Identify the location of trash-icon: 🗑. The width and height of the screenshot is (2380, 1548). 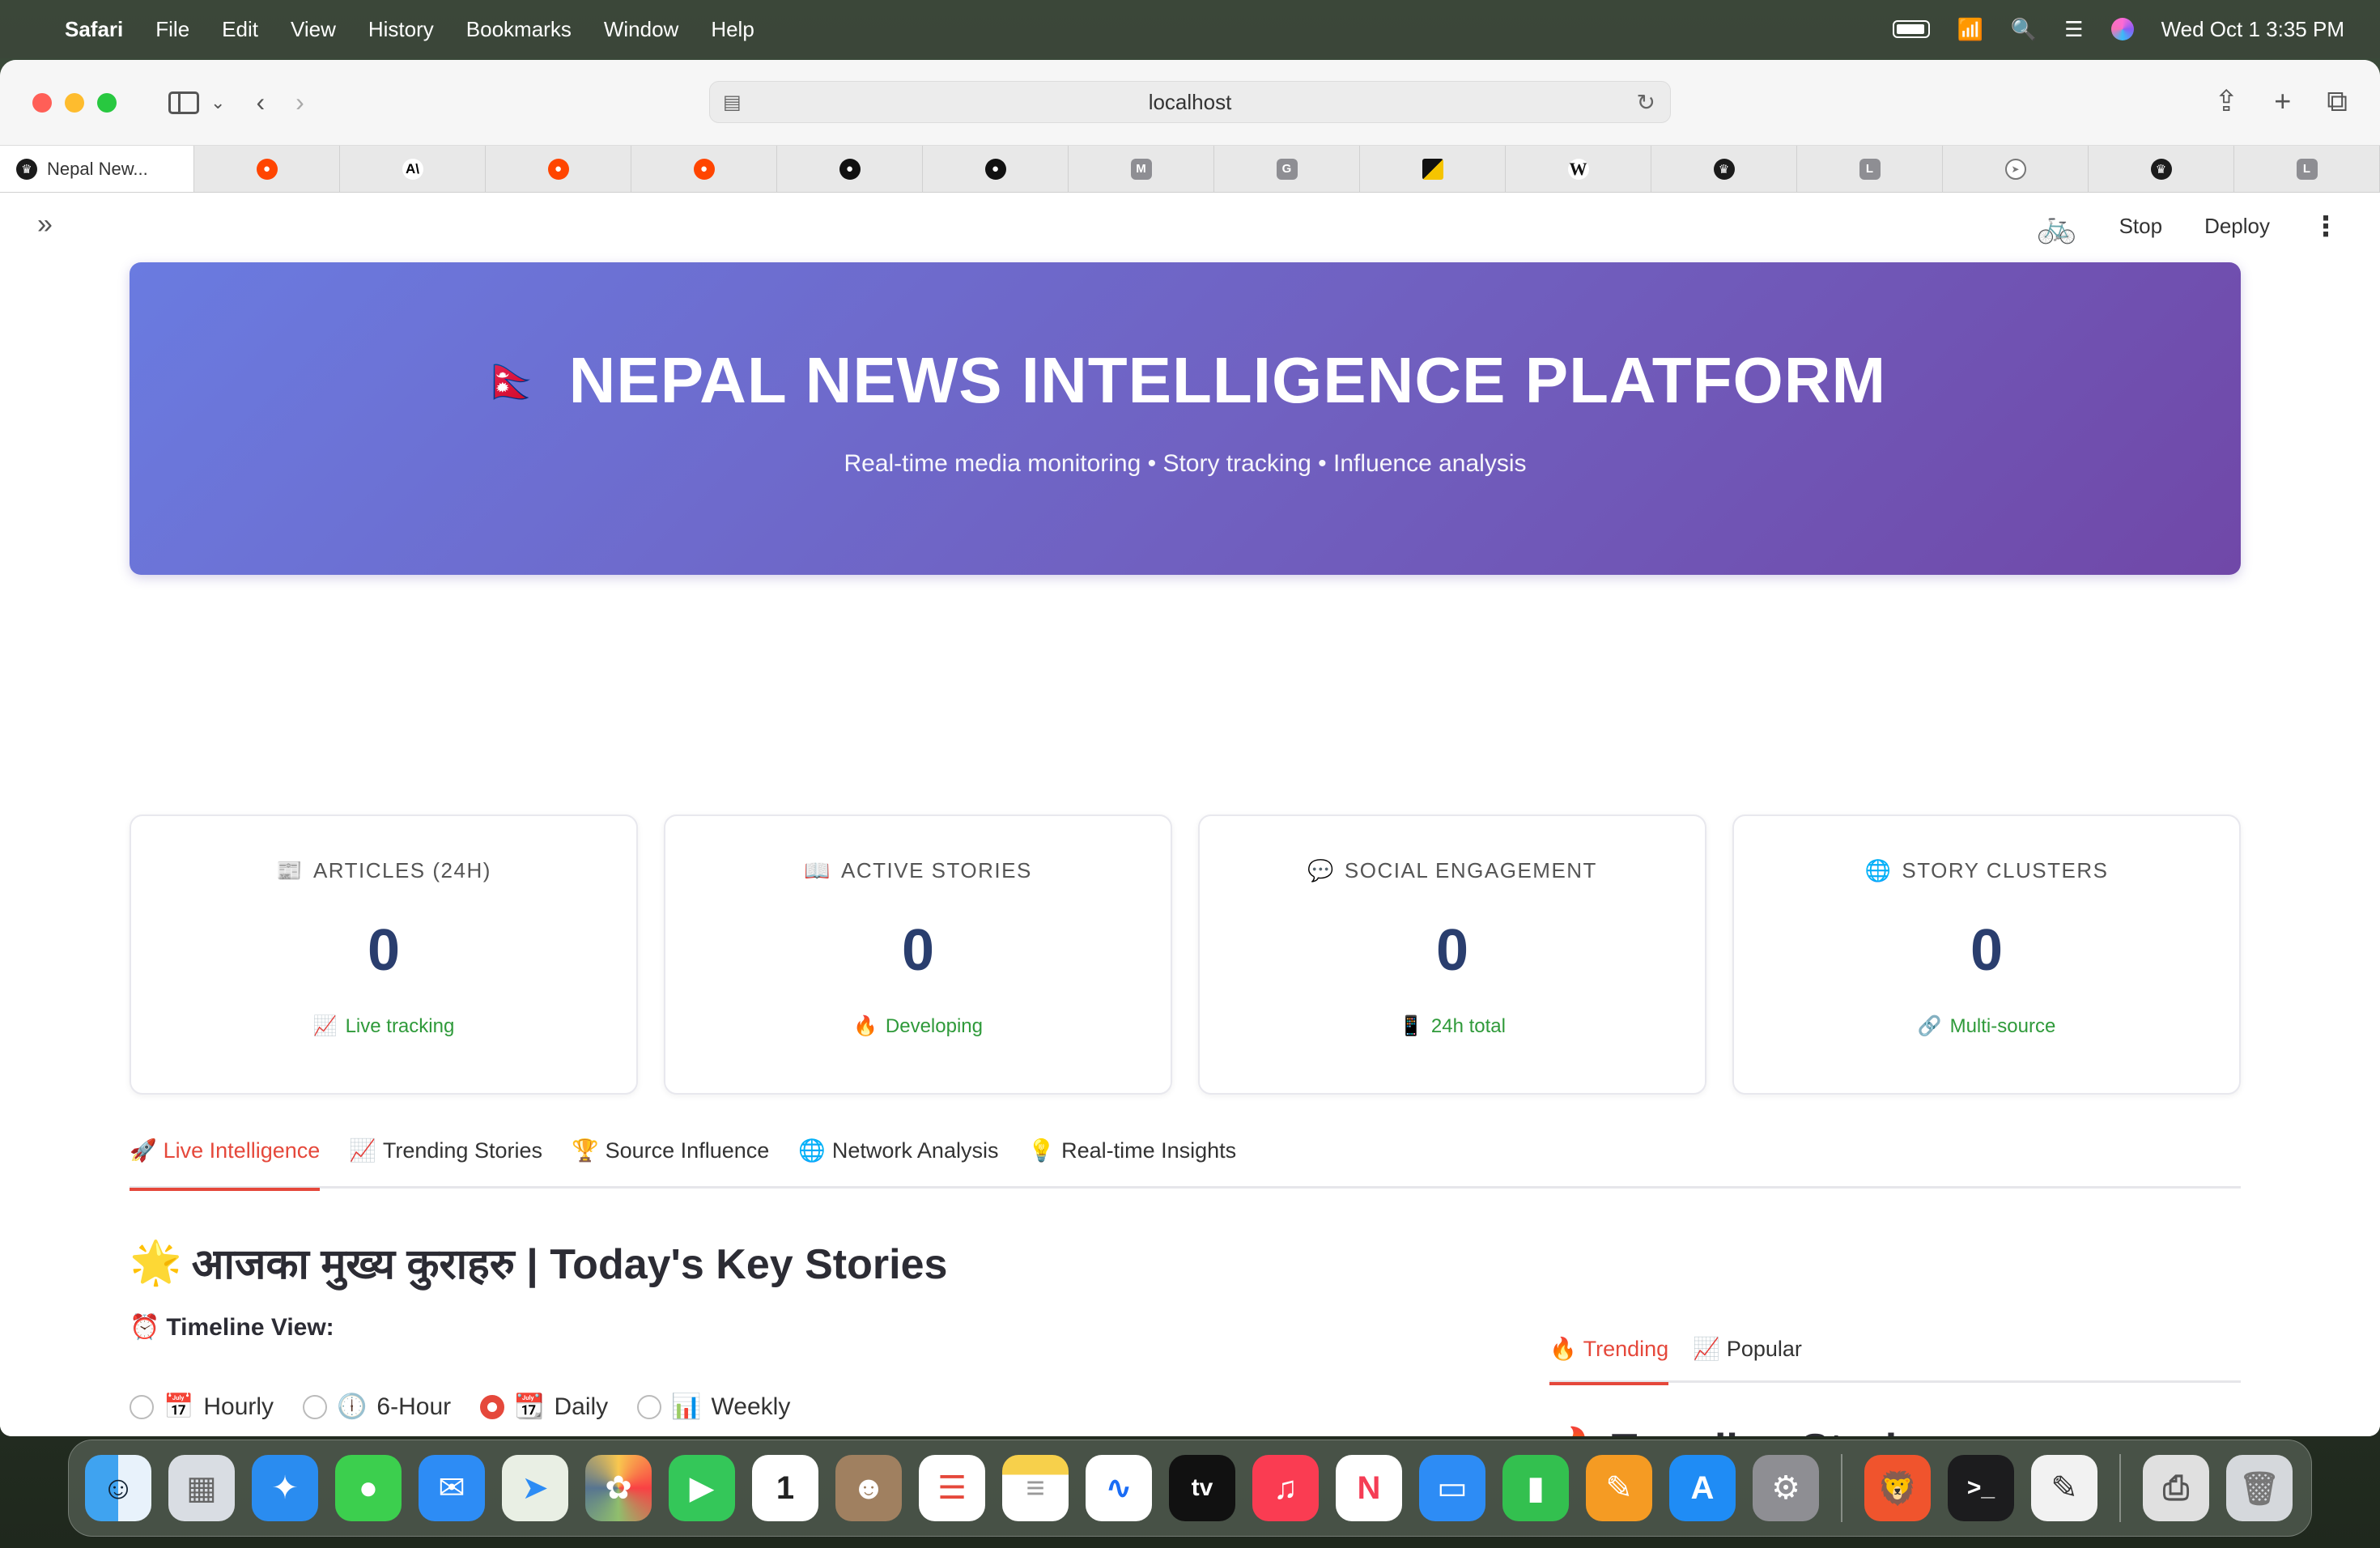
(2260, 1488).